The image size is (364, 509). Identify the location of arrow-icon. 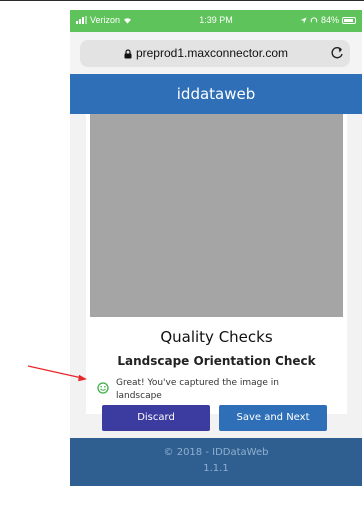
(57, 373).